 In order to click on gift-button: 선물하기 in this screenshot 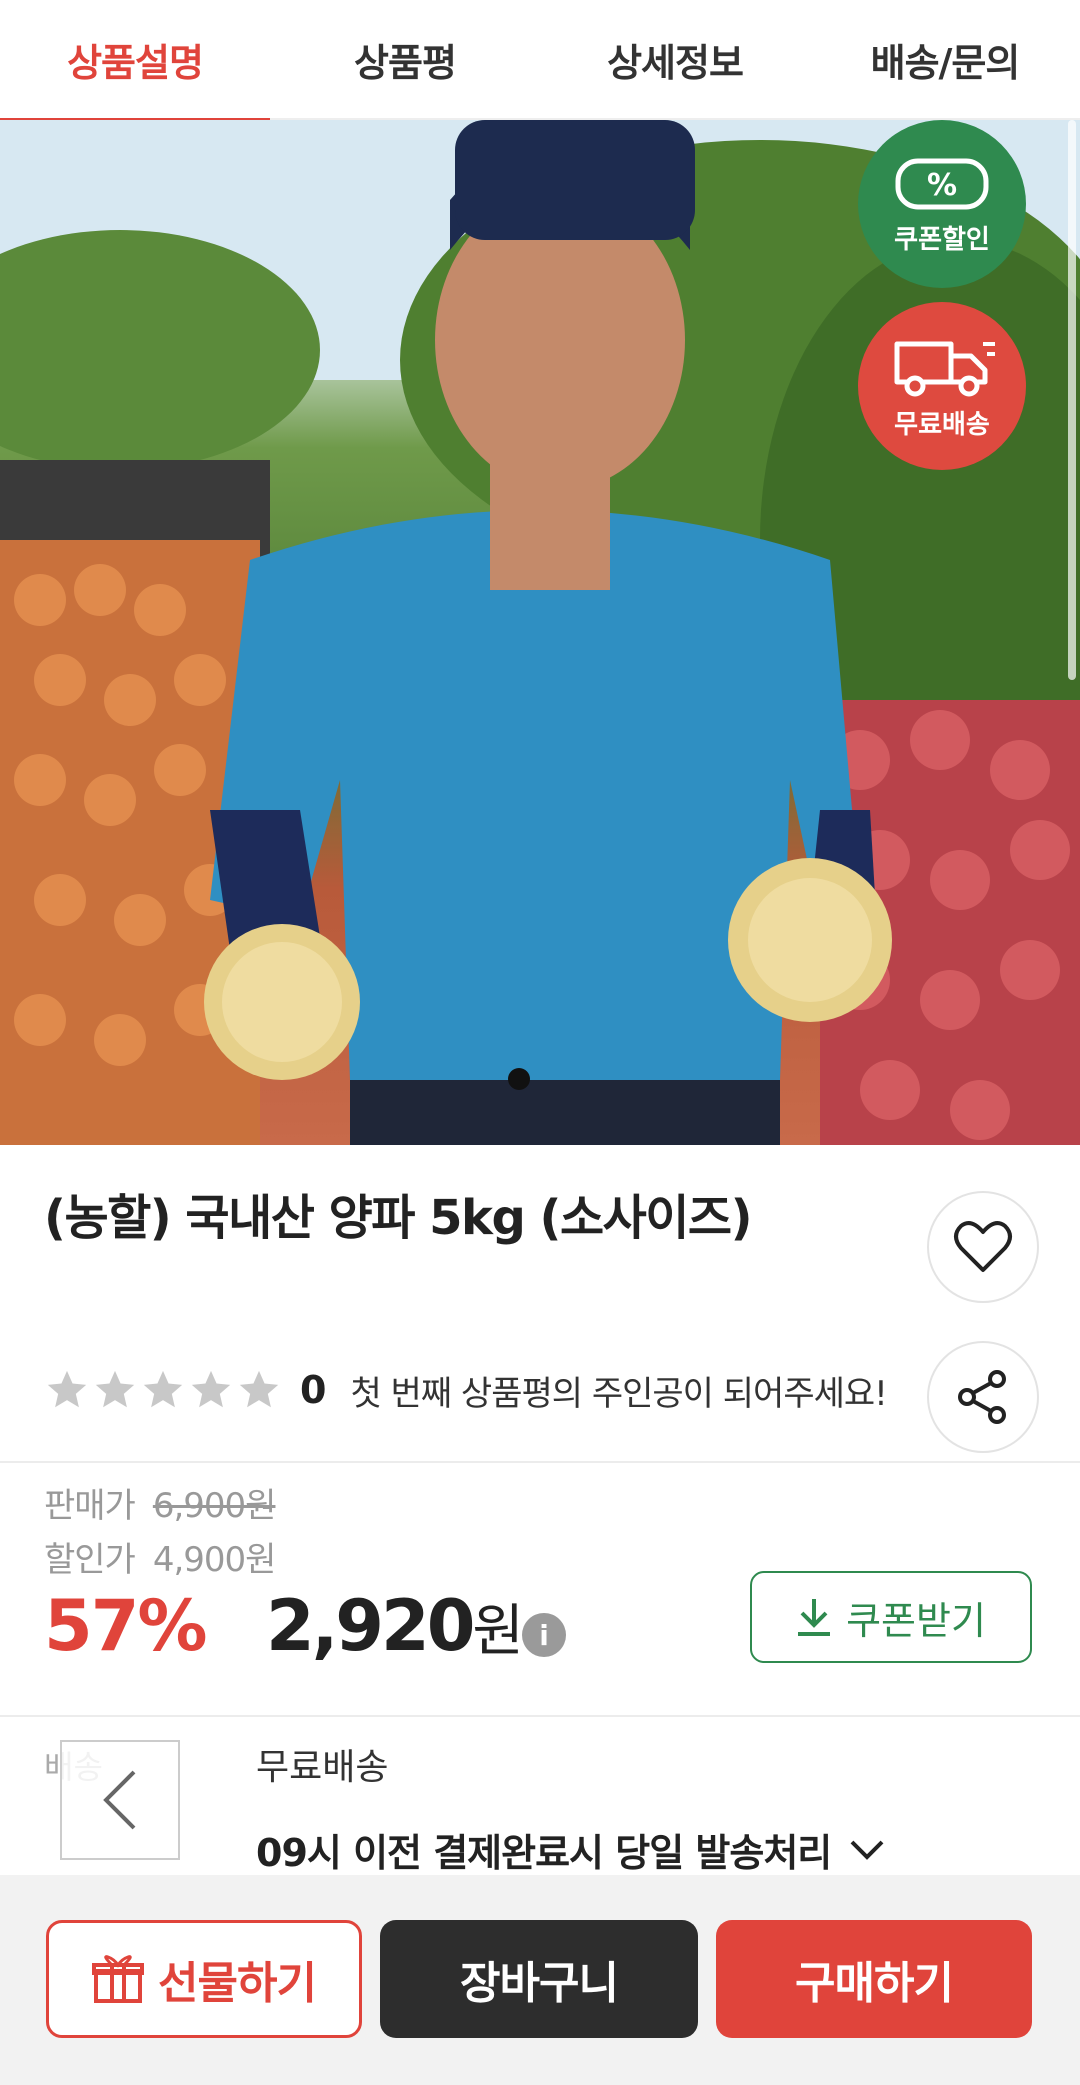, I will do `click(204, 1979)`.